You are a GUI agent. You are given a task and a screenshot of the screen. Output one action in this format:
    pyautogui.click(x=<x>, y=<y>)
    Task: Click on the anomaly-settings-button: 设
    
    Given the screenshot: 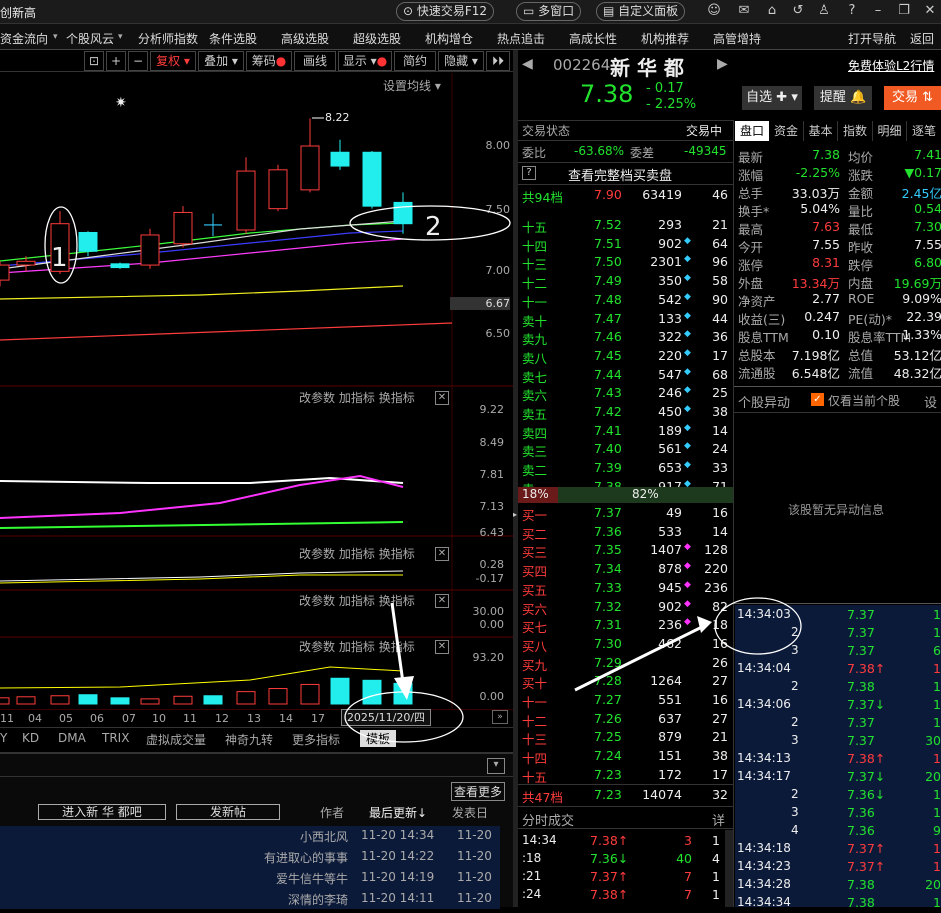 What is the action you would take?
    pyautogui.click(x=930, y=401)
    